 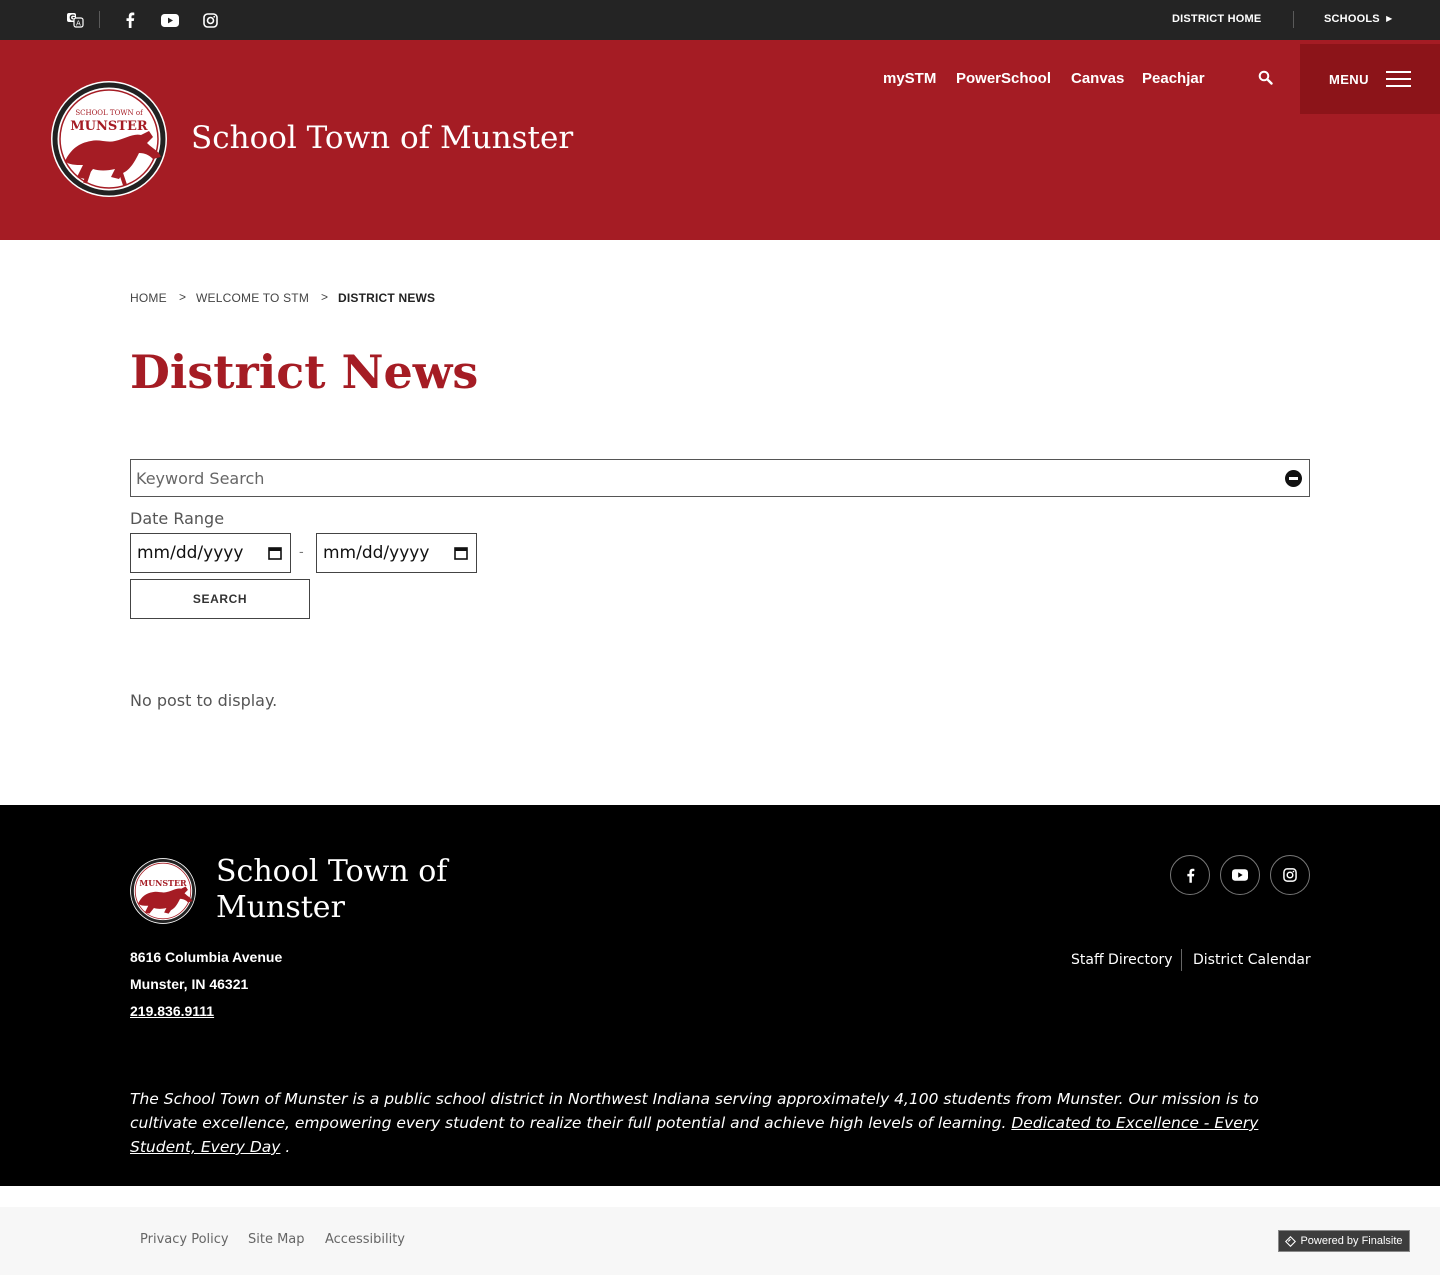 What do you see at coordinates (170, 20) in the screenshot?
I see `youtube-icon` at bounding box center [170, 20].